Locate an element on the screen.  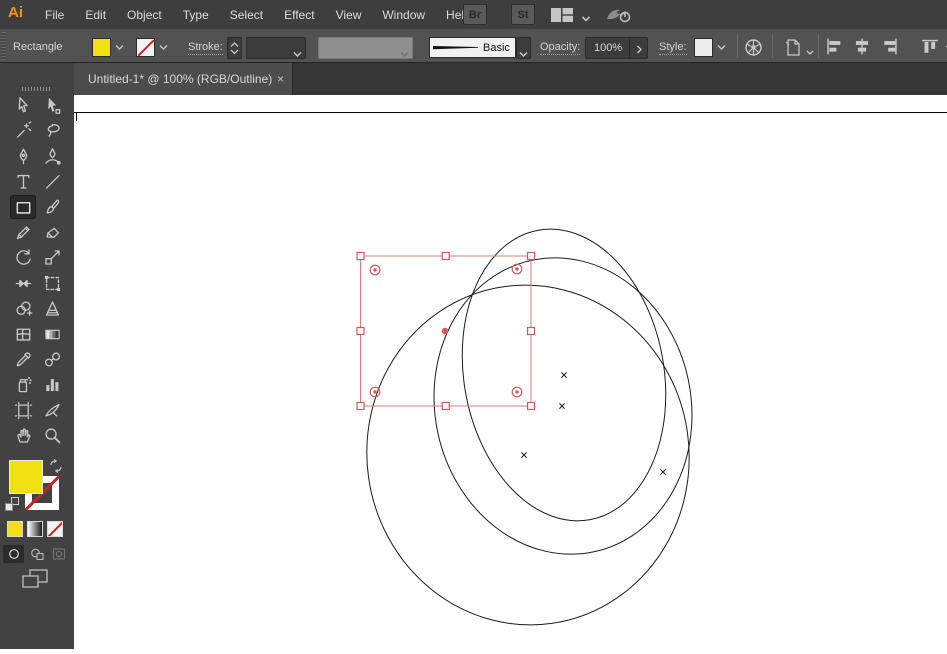
default-fill-stroke-icon is located at coordinates (12, 504).